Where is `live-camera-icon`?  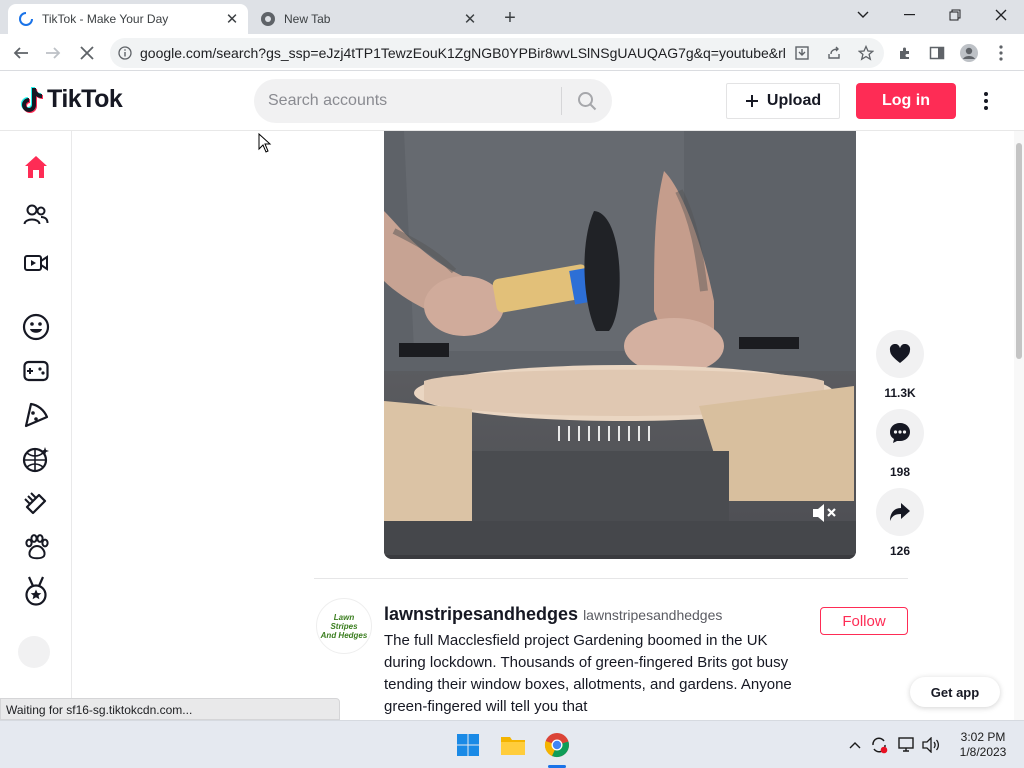
live-camera-icon is located at coordinates (36, 263).